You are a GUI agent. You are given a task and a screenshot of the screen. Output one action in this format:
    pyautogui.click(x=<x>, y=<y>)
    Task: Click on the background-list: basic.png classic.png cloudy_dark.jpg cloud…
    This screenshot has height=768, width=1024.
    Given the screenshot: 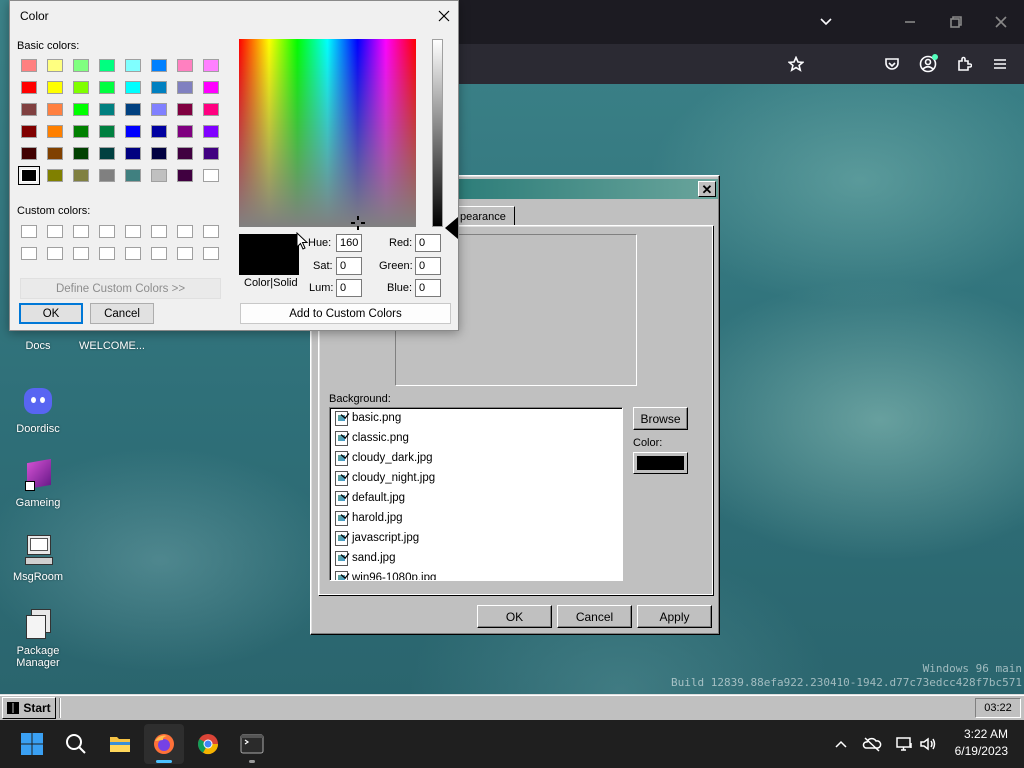 What is the action you would take?
    pyautogui.click(x=476, y=494)
    